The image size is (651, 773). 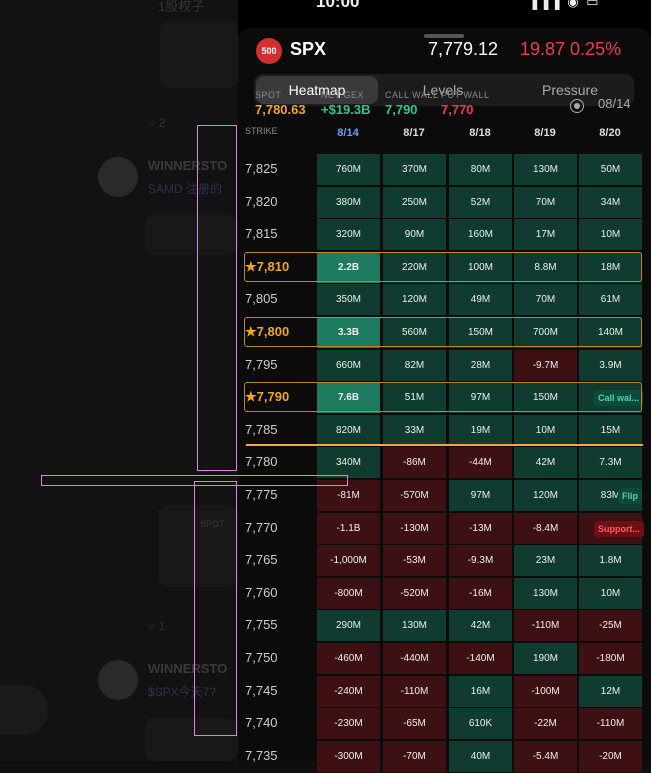 I want to click on table-row: 7,755 290M 130M 42M -110M -25M, so click(x=444, y=626).